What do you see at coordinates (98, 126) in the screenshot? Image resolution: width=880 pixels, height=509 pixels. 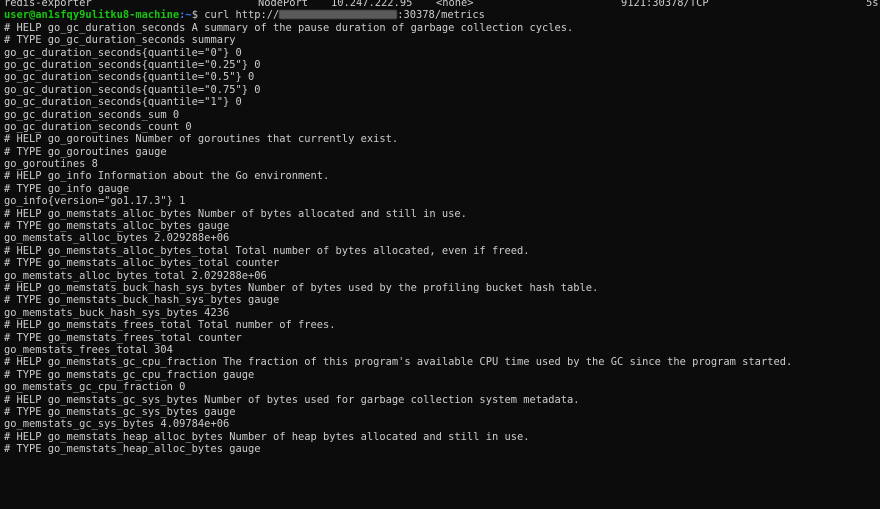 I see `output-line: go_gc_duration_seconds_count 0` at bounding box center [98, 126].